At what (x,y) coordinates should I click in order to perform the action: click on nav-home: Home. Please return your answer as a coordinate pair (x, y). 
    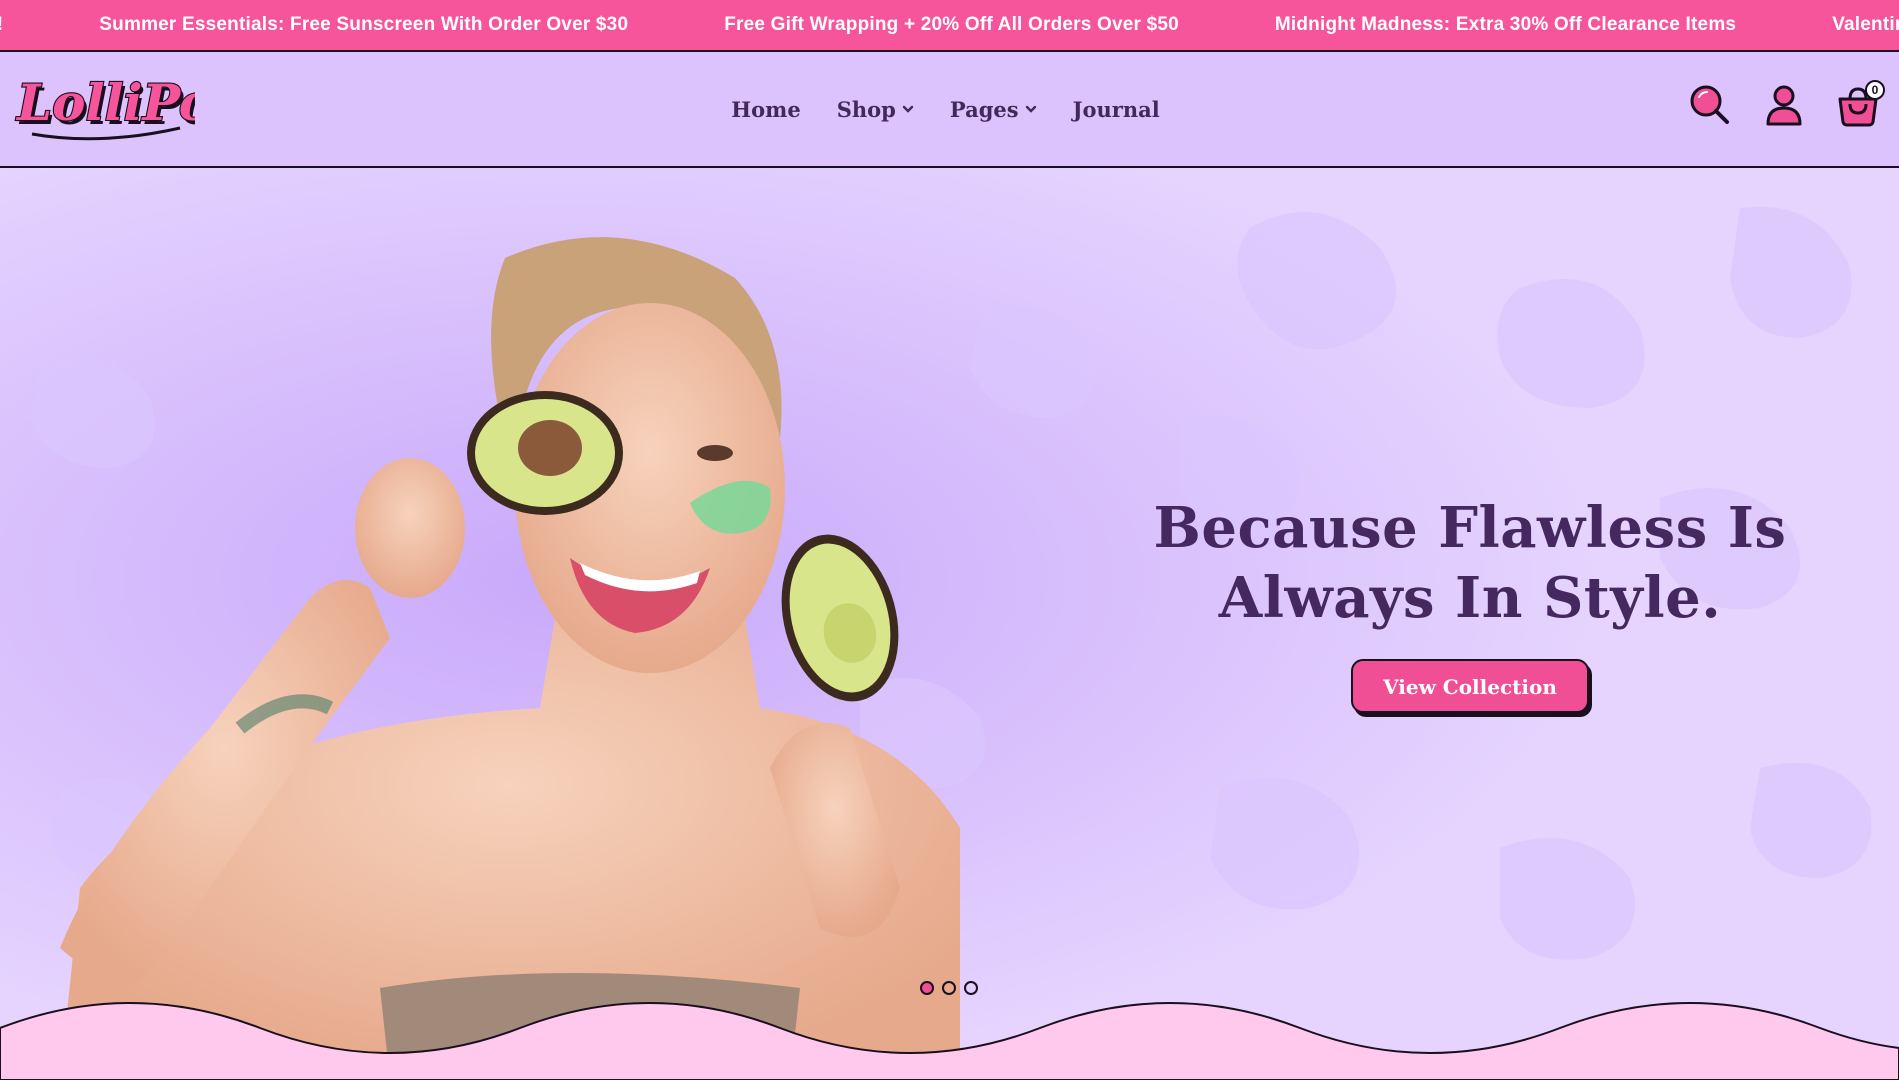
    Looking at the image, I should click on (765, 109).